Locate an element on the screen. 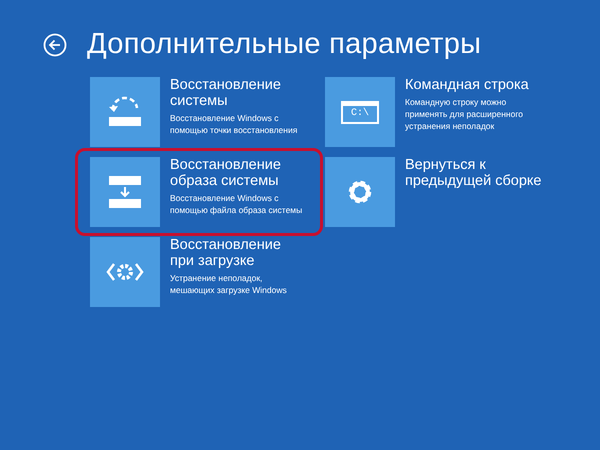 This screenshot has width=600, height=450. back-icon is located at coordinates (55, 44).